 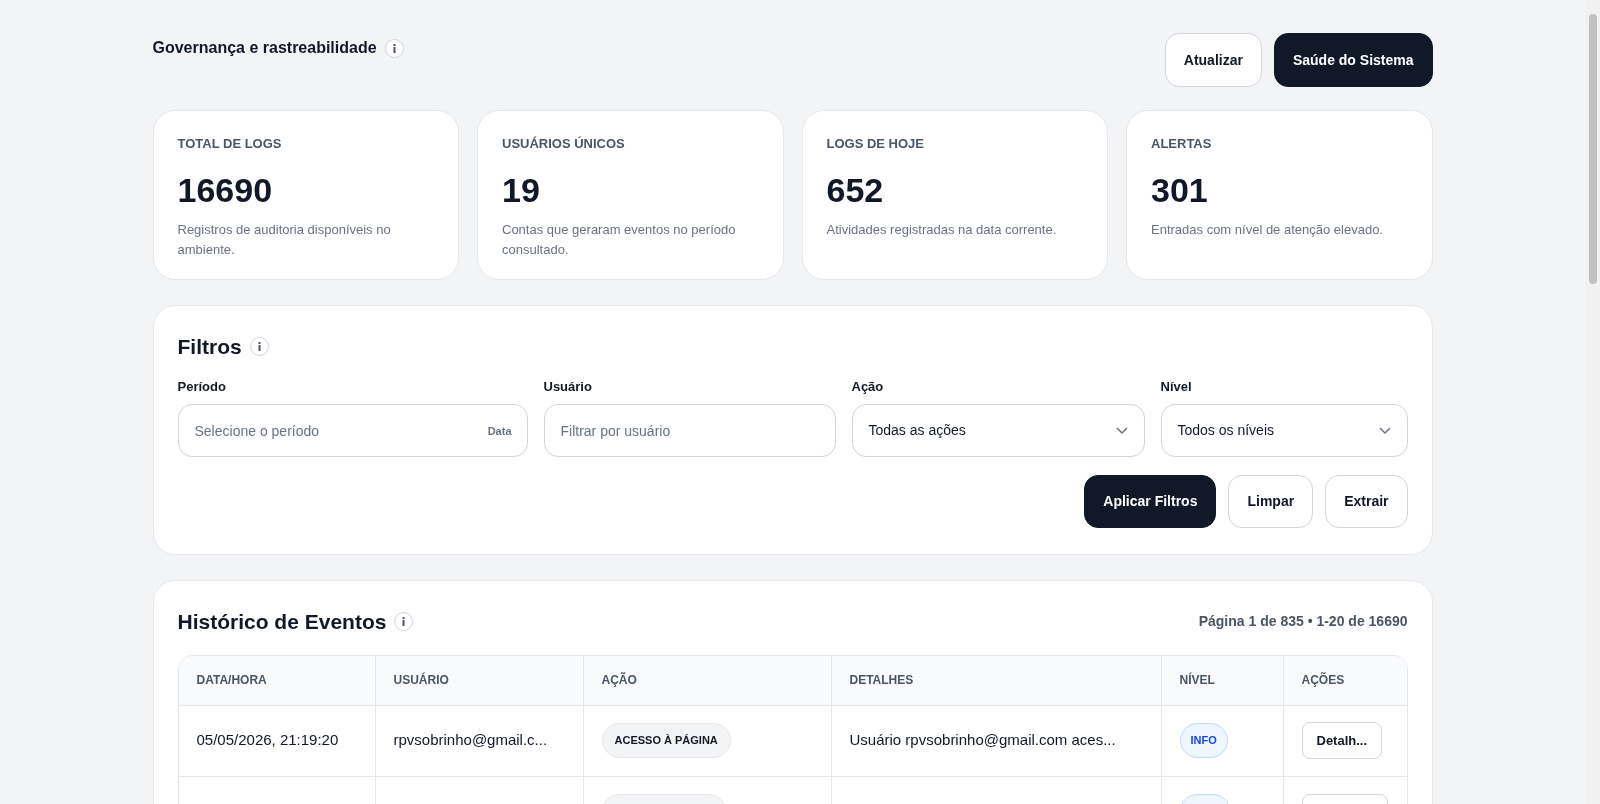 What do you see at coordinates (876, 144) in the screenshot?
I see `stat-label: LOGS DE HOJE` at bounding box center [876, 144].